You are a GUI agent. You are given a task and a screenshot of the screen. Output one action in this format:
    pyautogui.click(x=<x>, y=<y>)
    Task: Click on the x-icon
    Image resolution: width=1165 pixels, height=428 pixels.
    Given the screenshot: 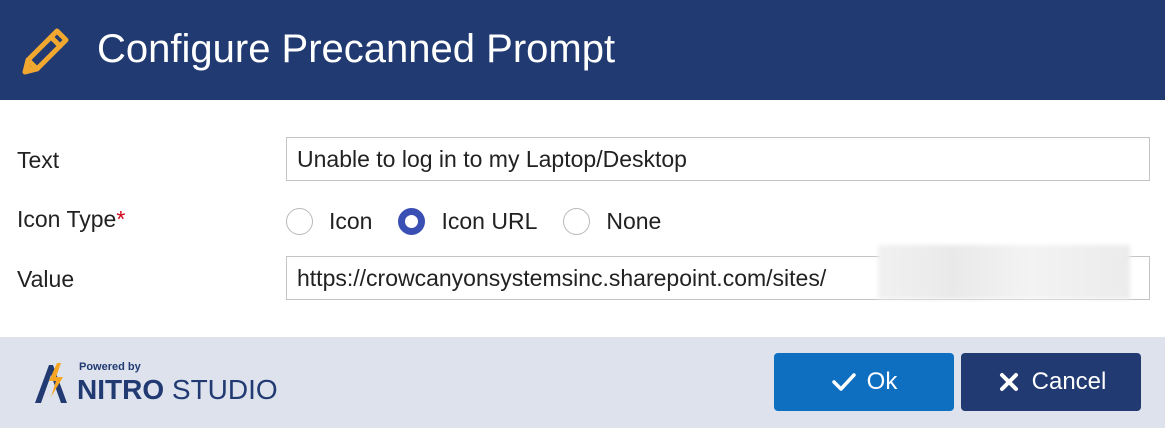 What is the action you would take?
    pyautogui.click(x=1008, y=382)
    